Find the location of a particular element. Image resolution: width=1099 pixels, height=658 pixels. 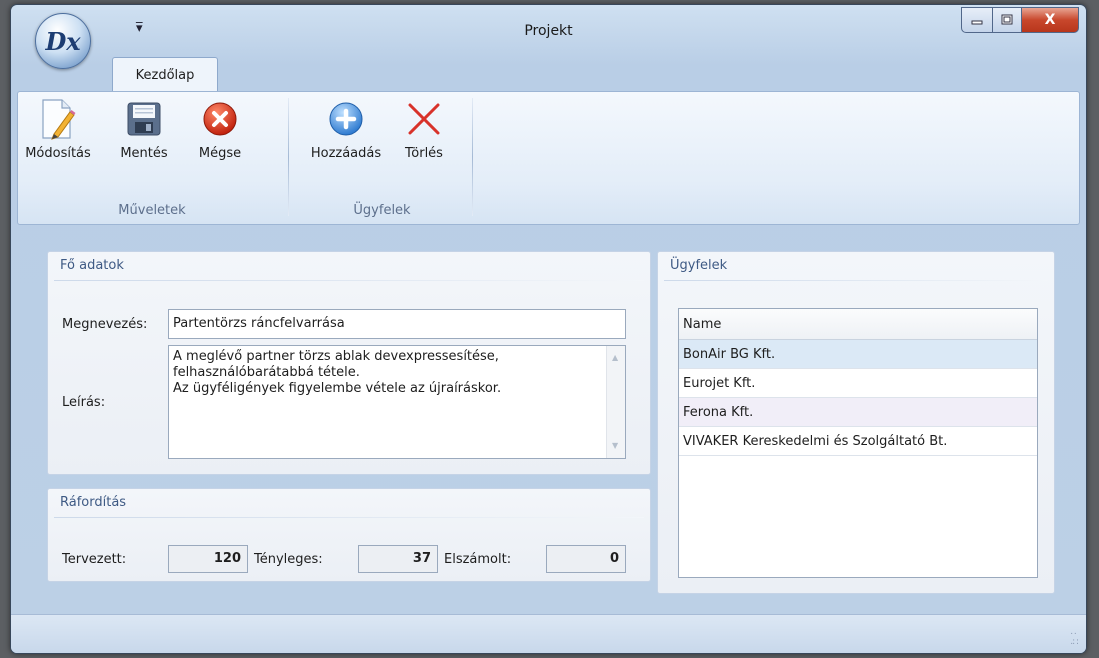

desc-label: Leírás: is located at coordinates (84, 402).